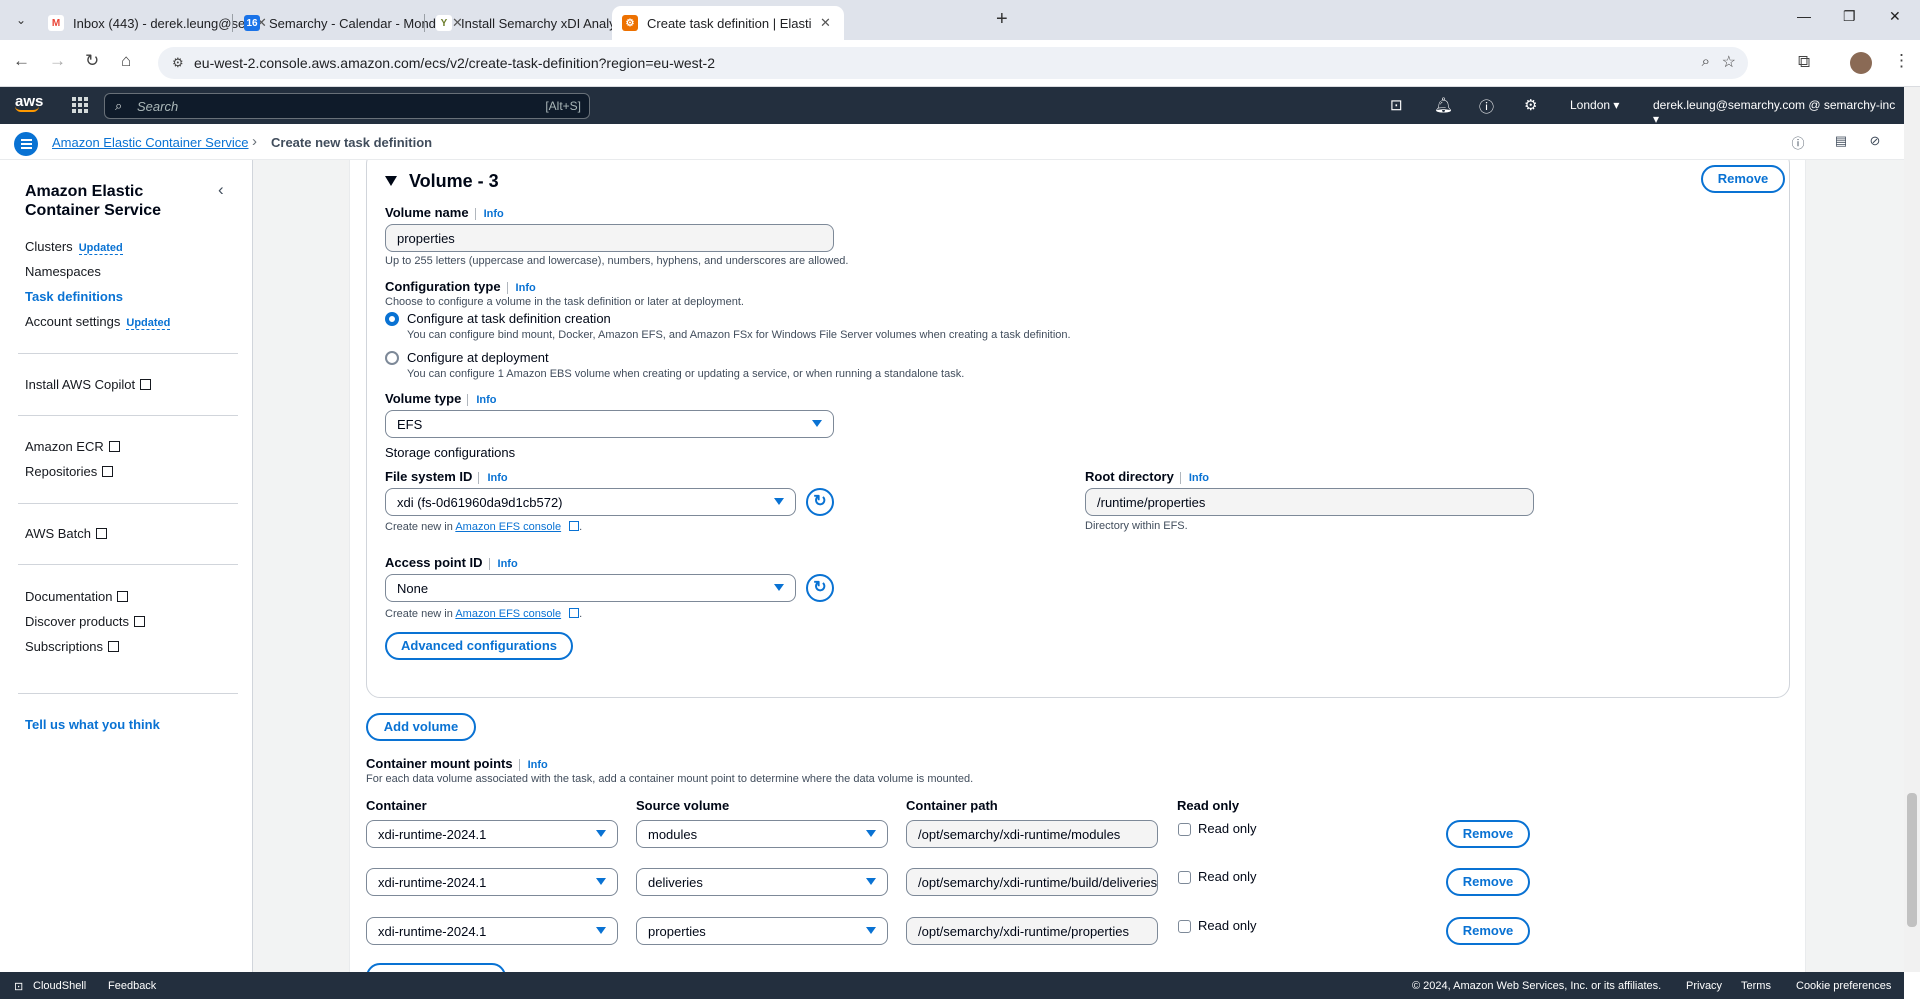  Describe the element at coordinates (59, 986) in the screenshot. I see `cloudshell-link: CloudShell` at that location.